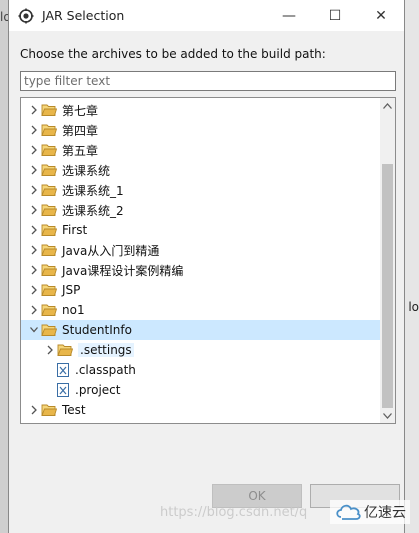  Describe the element at coordinates (80, 130) in the screenshot. I see `tree-item-label: 第四章` at that location.